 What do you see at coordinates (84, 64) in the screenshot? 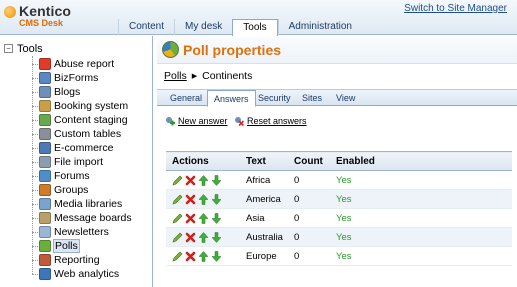
I see `tree-item-label: Abuse report` at bounding box center [84, 64].